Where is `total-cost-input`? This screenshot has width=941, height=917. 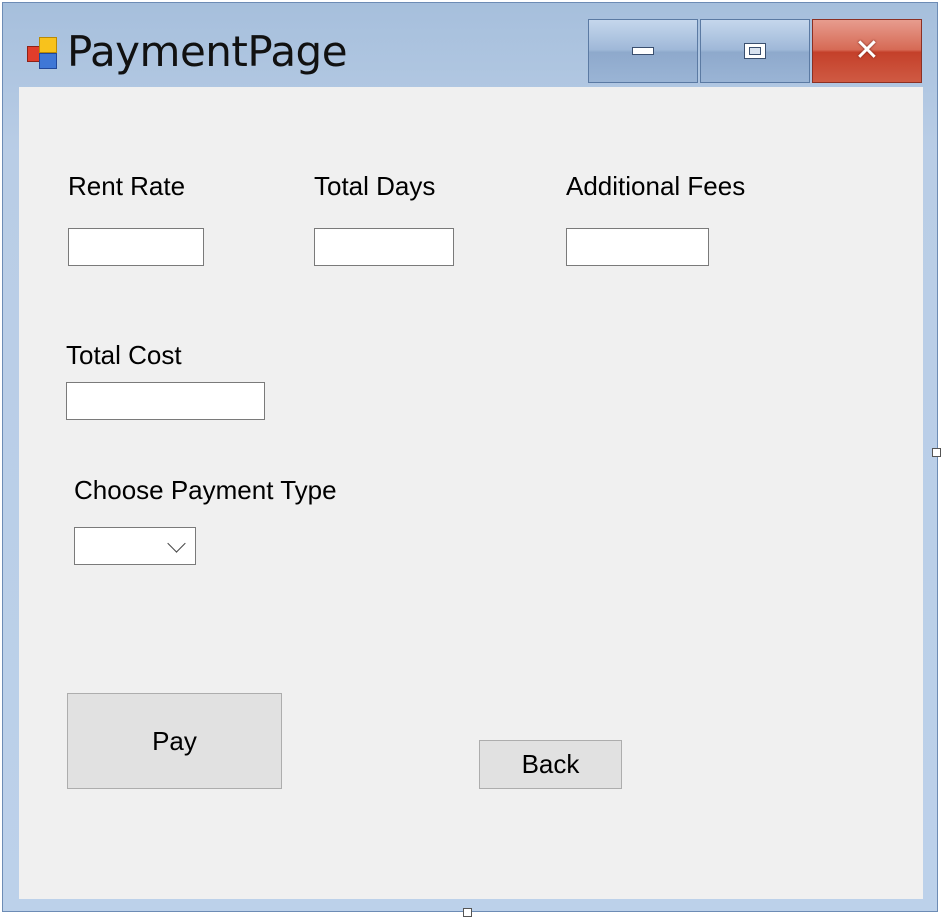
total-cost-input is located at coordinates (165, 401).